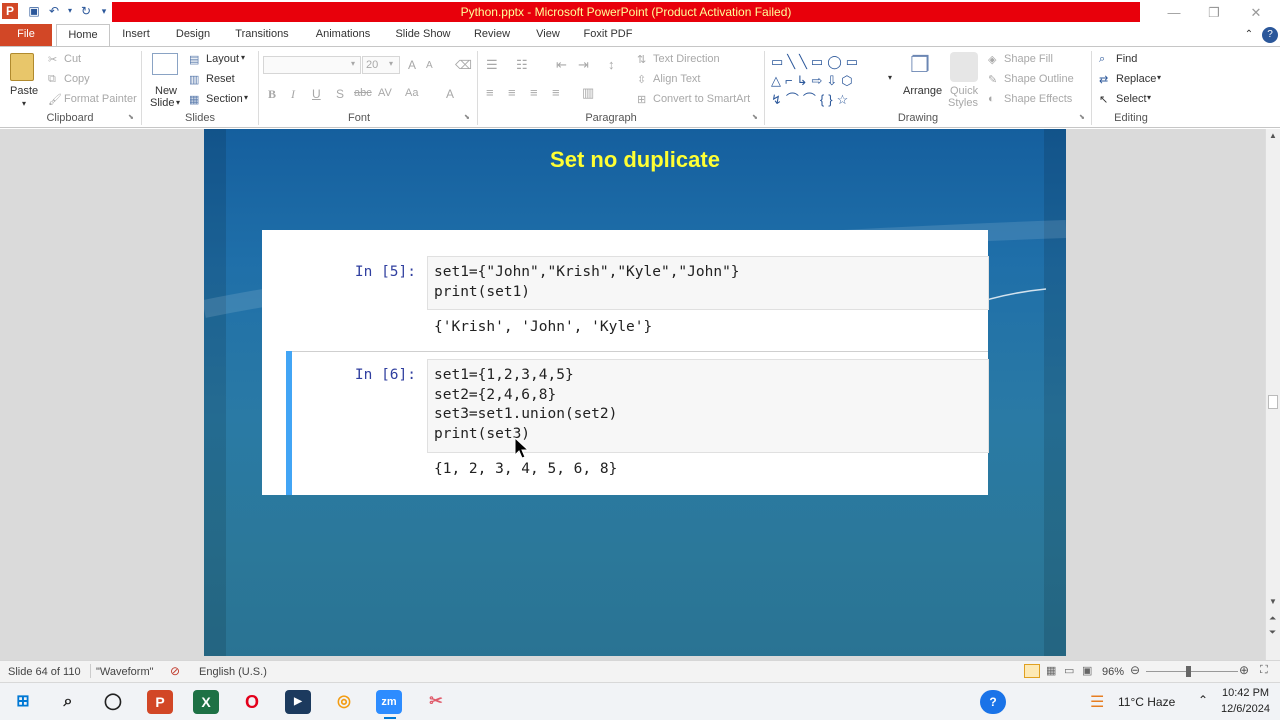  Describe the element at coordinates (1264, 670) in the screenshot. I see `fit-to-window-icon: ⛶` at that location.